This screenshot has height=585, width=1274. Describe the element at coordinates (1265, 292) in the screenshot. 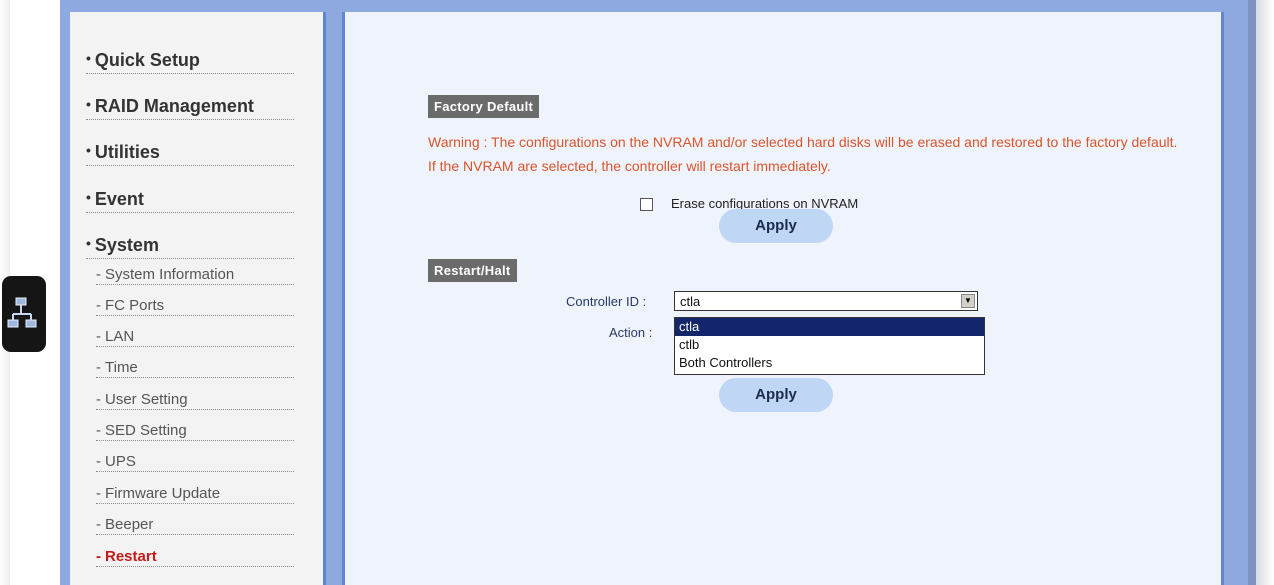

I see `window-right-edge` at that location.